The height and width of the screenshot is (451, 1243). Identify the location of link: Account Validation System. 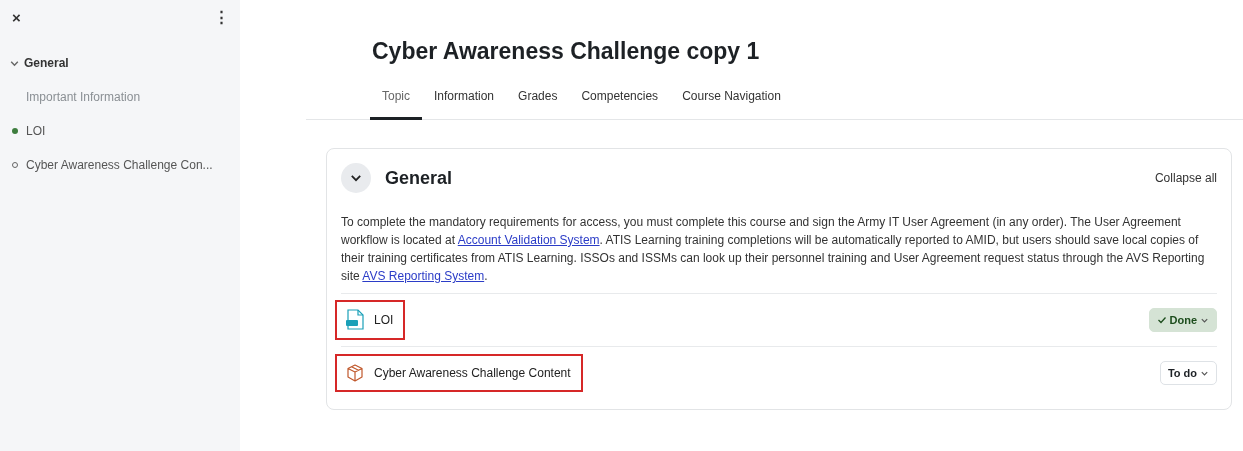
(528, 240).